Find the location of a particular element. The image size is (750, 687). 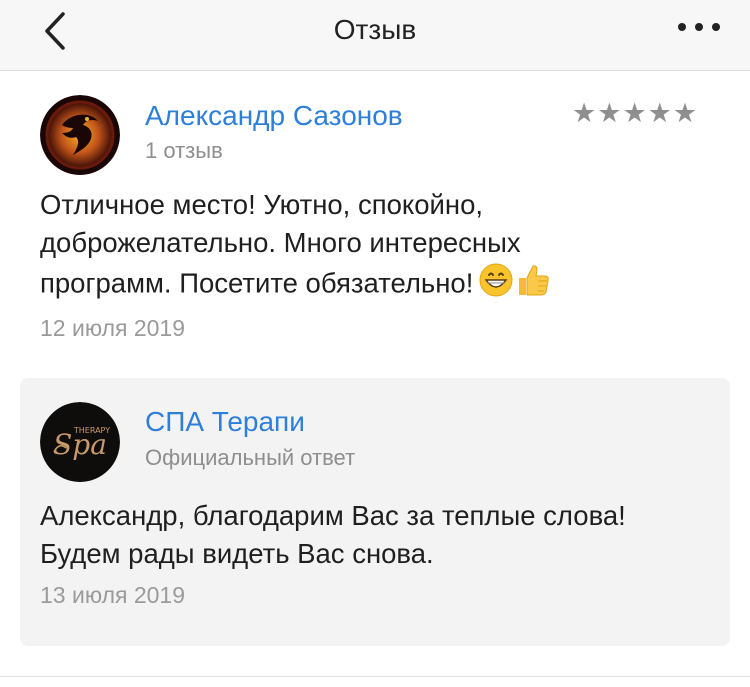

review-text-line: программ. Посетите обязательно! is located at coordinates (380, 285).